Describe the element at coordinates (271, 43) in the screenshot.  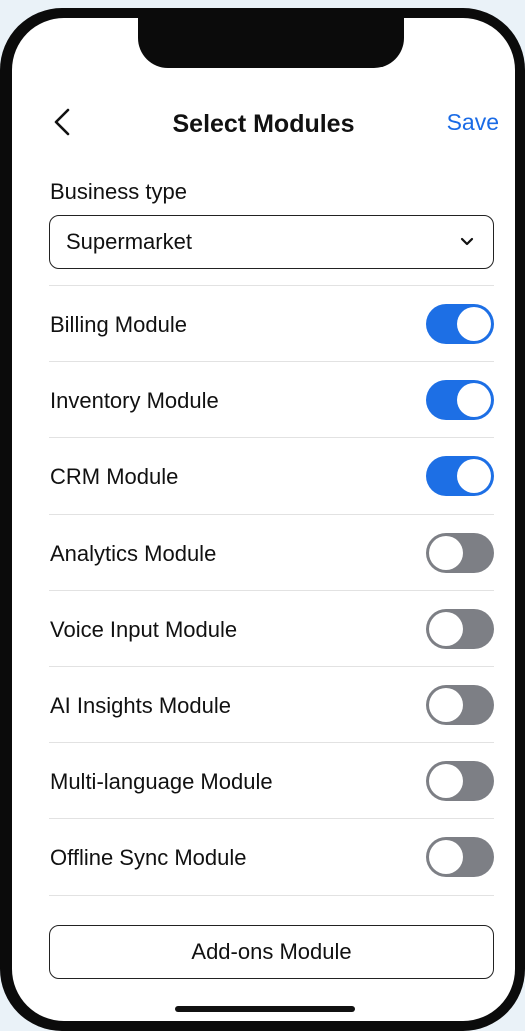
I see `phone-notch` at that location.